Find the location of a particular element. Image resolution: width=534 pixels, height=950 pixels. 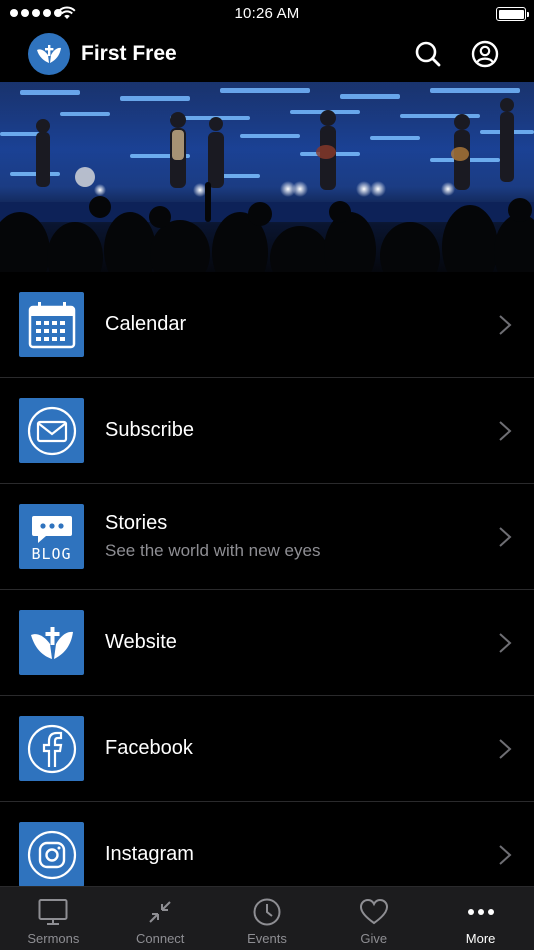

facebook-icon is located at coordinates (51, 748).